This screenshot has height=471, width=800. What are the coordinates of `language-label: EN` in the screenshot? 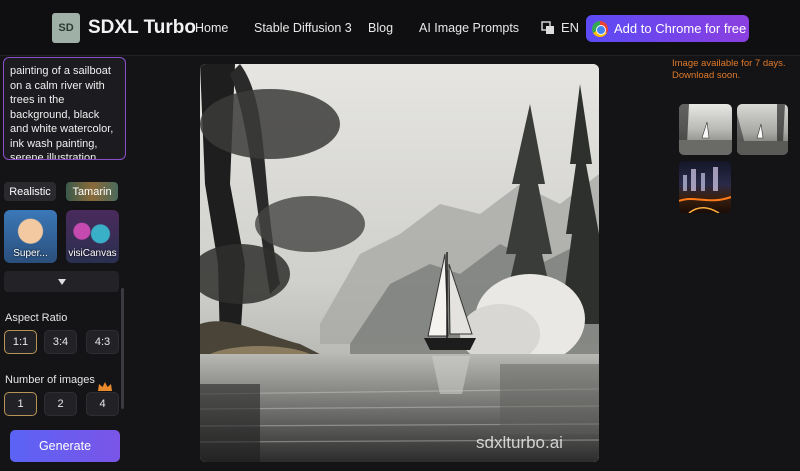 It's located at (570, 27).